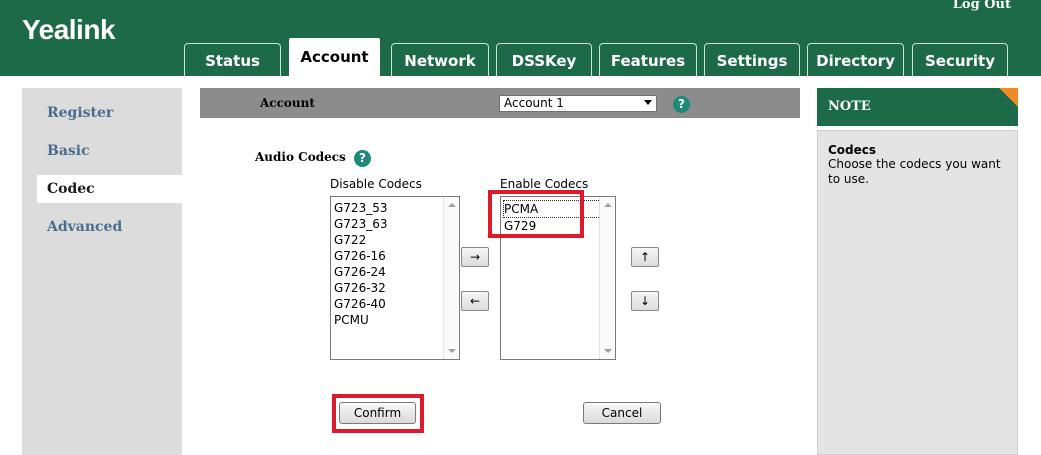 The height and width of the screenshot is (455, 1041). I want to click on tab-security: Security, so click(960, 59).